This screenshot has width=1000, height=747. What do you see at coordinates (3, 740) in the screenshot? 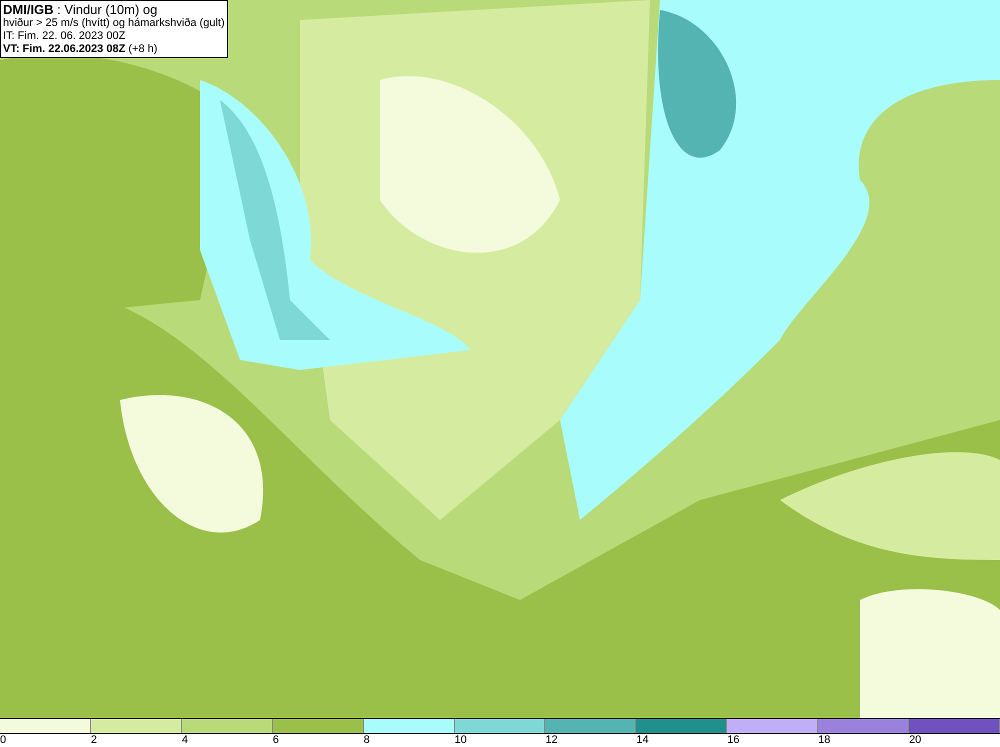
I see `legend-label: 0` at bounding box center [3, 740].